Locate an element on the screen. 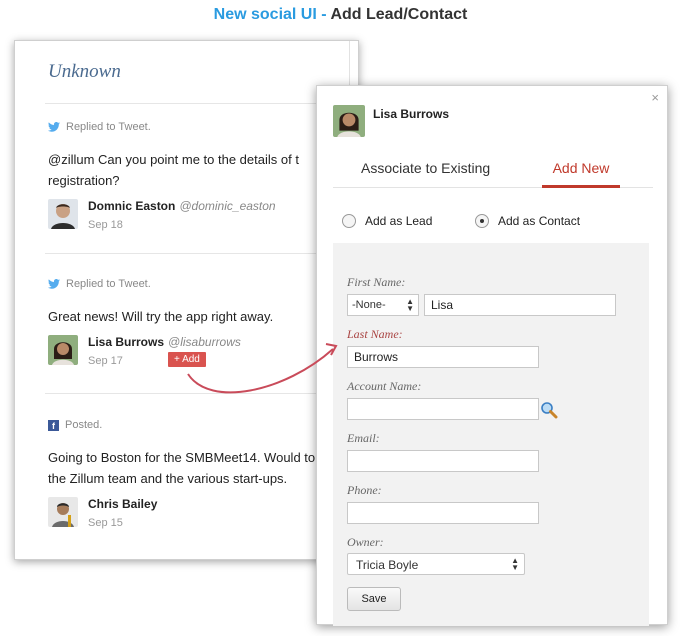 The image size is (681, 636). dialog-tabs: Associate to Existing Add New is located at coordinates (493, 170).